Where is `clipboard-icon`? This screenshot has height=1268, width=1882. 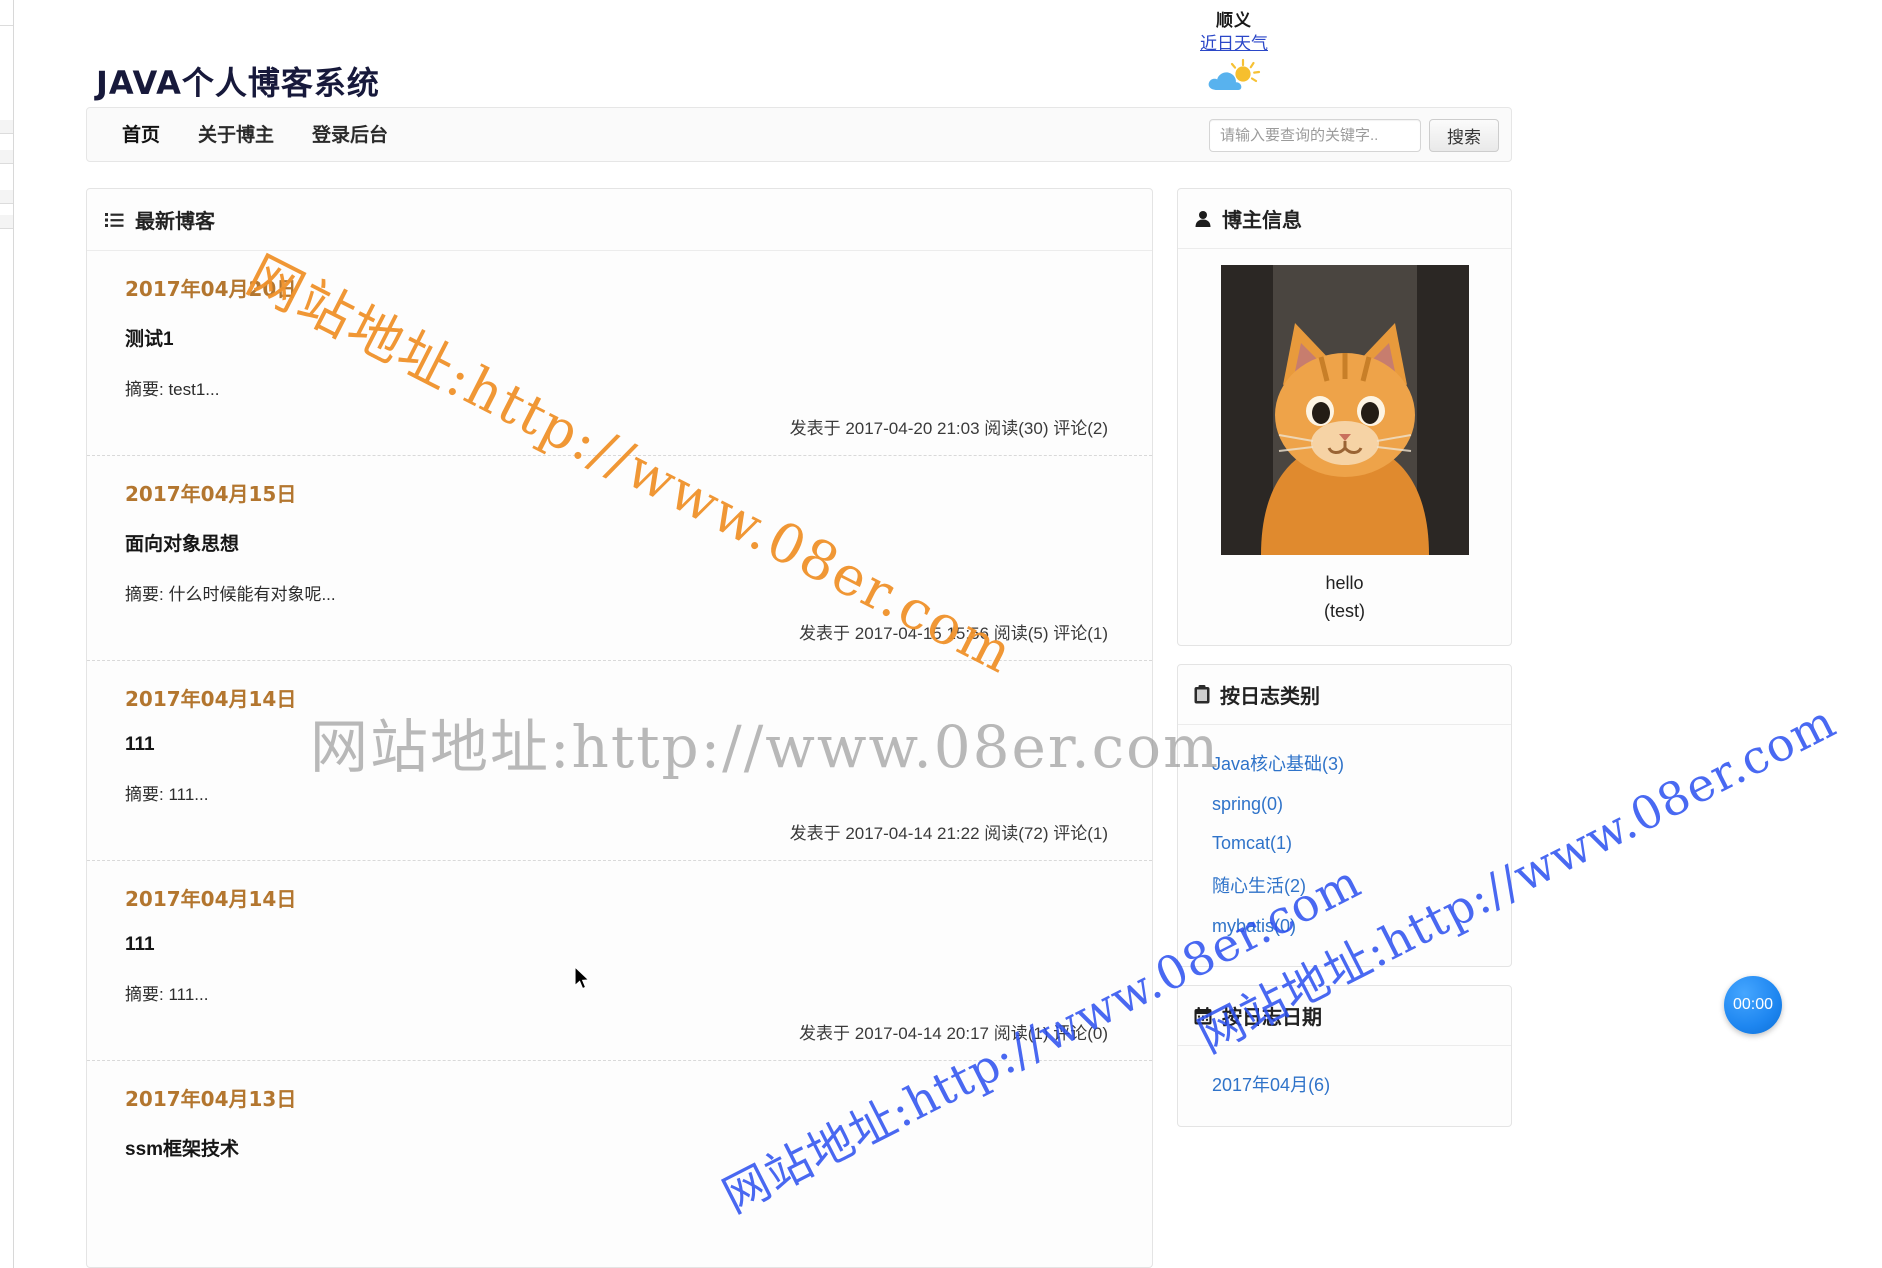 clipboard-icon is located at coordinates (1202, 694).